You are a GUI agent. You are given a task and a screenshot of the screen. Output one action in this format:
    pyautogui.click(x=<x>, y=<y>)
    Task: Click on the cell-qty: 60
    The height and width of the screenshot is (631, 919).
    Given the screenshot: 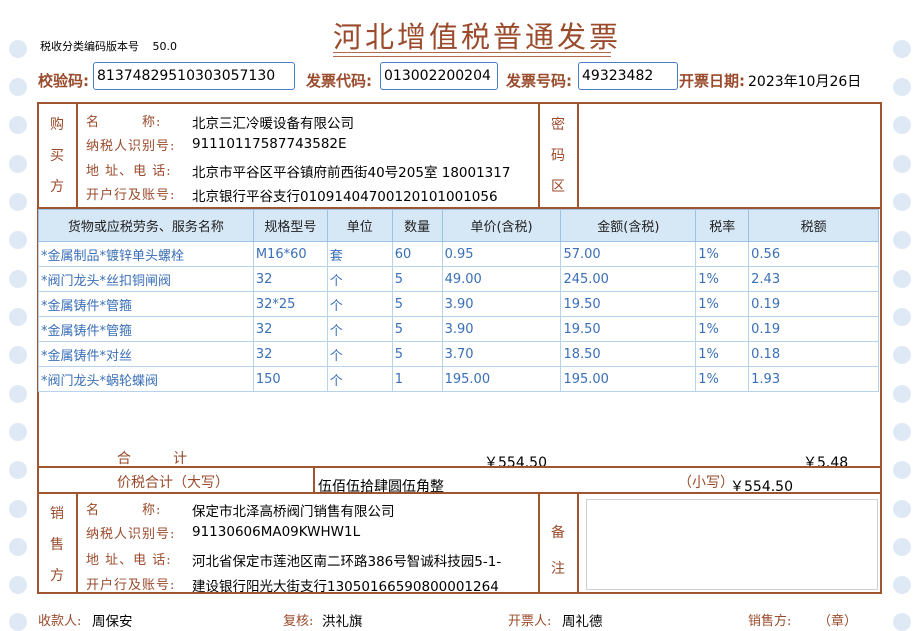 What is the action you would take?
    pyautogui.click(x=417, y=254)
    